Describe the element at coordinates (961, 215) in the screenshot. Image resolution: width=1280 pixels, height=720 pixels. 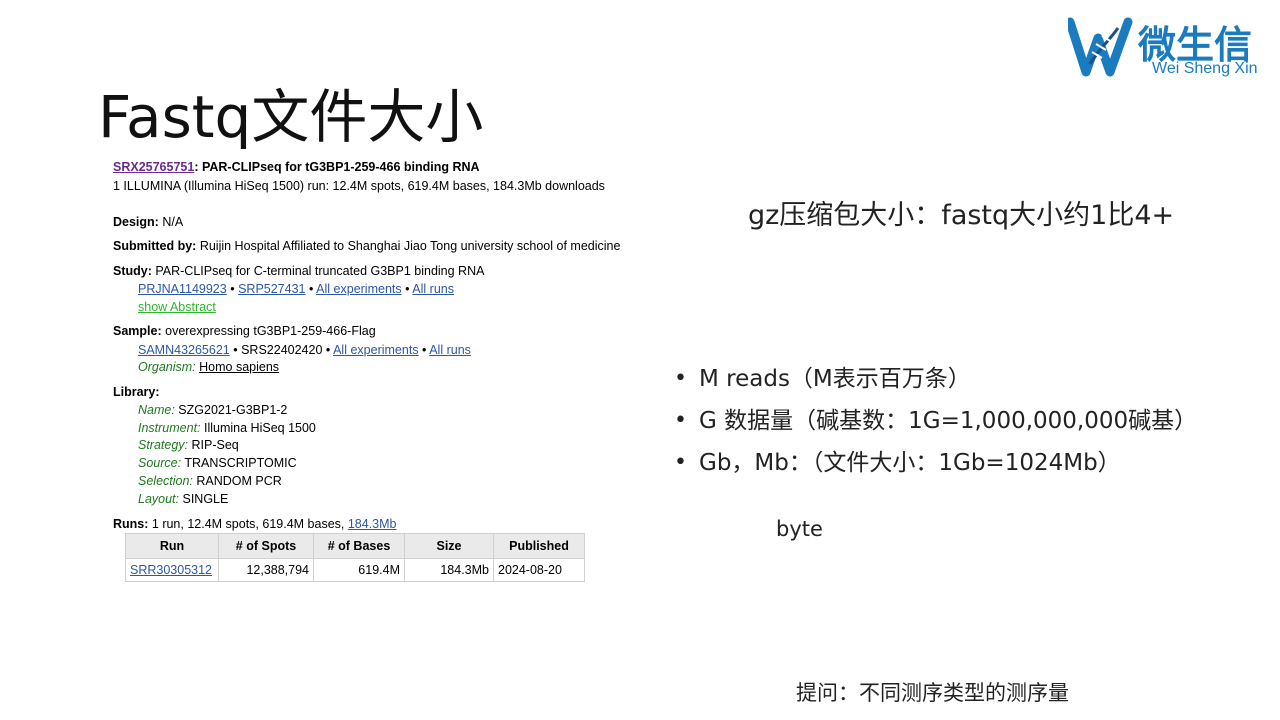
I see `gz-compression-note: gz压缩包大小：fastq大小约1比4+` at that location.